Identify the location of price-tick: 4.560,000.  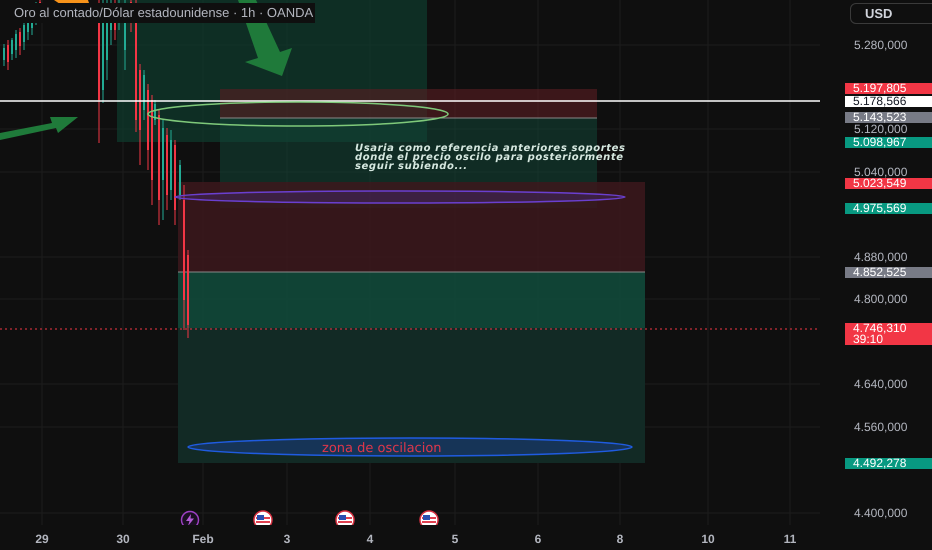
(881, 427).